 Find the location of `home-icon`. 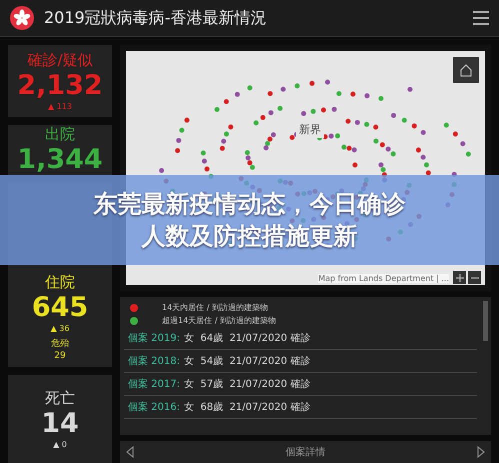

home-icon is located at coordinates (466, 70).